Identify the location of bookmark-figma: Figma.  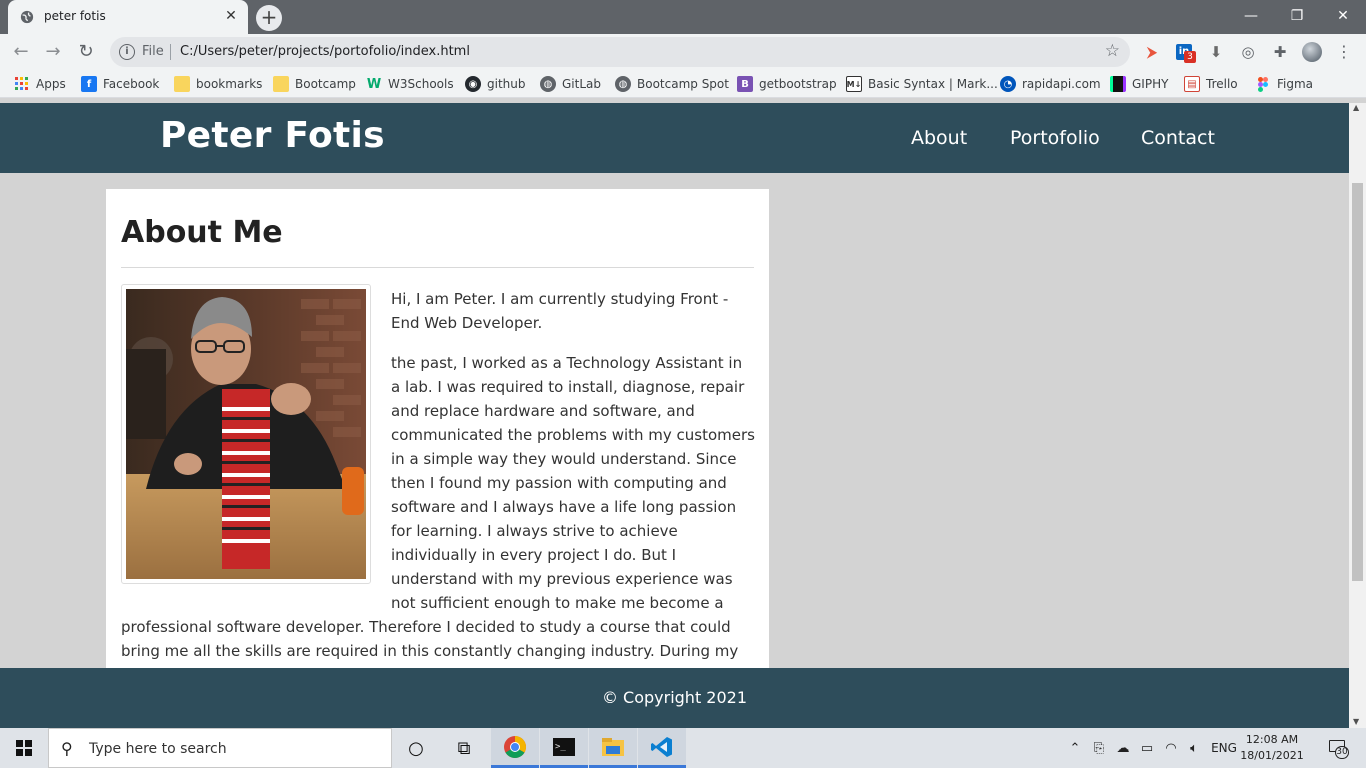
(1284, 84).